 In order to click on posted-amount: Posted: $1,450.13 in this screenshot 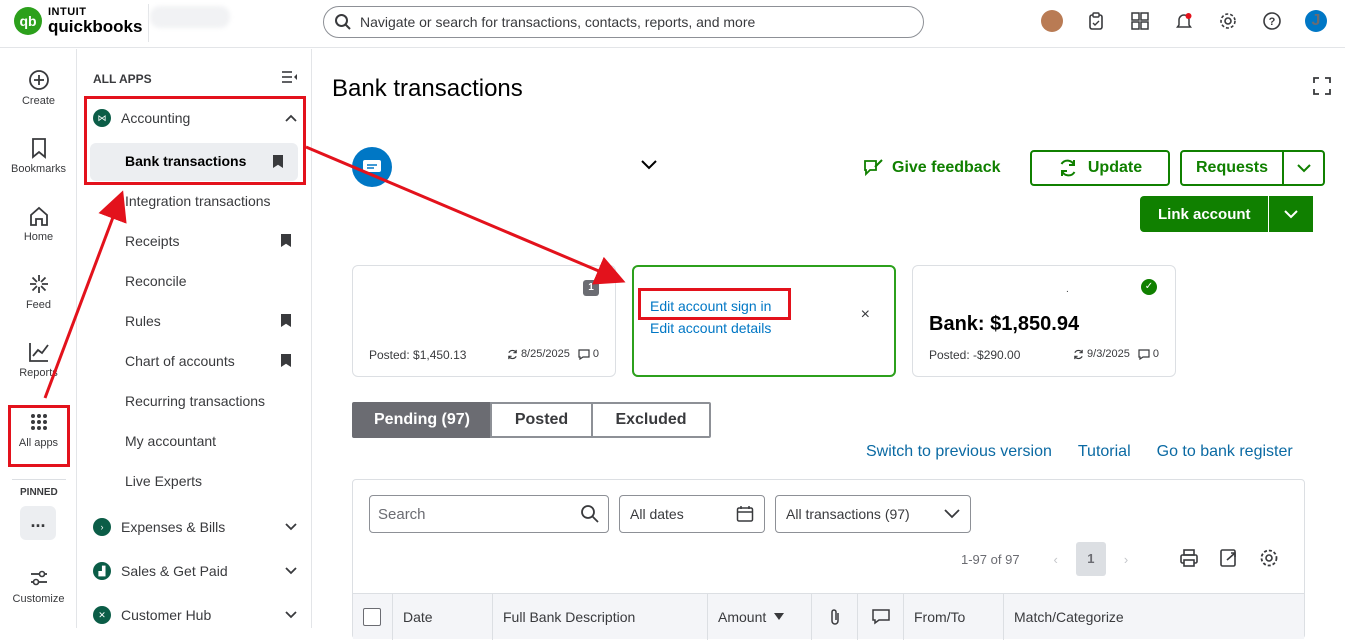, I will do `click(418, 355)`.